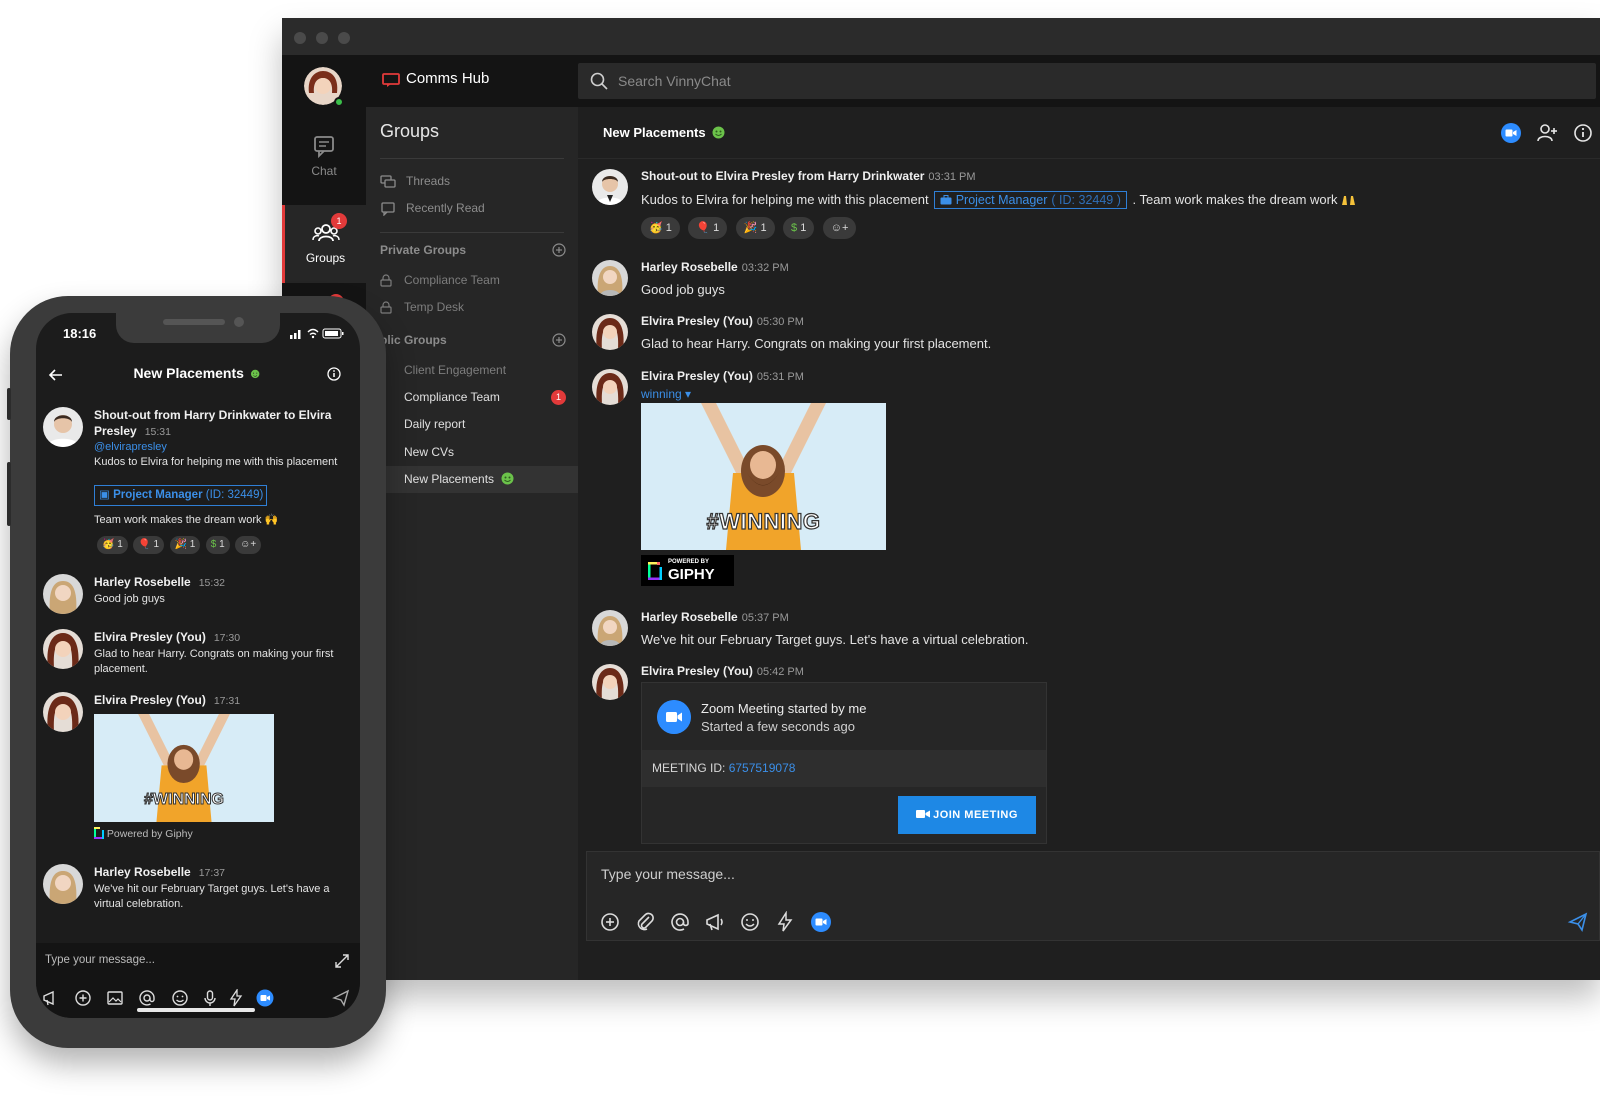  Describe the element at coordinates (762, 768) in the screenshot. I see `meeting-id-value: 6757519078` at that location.